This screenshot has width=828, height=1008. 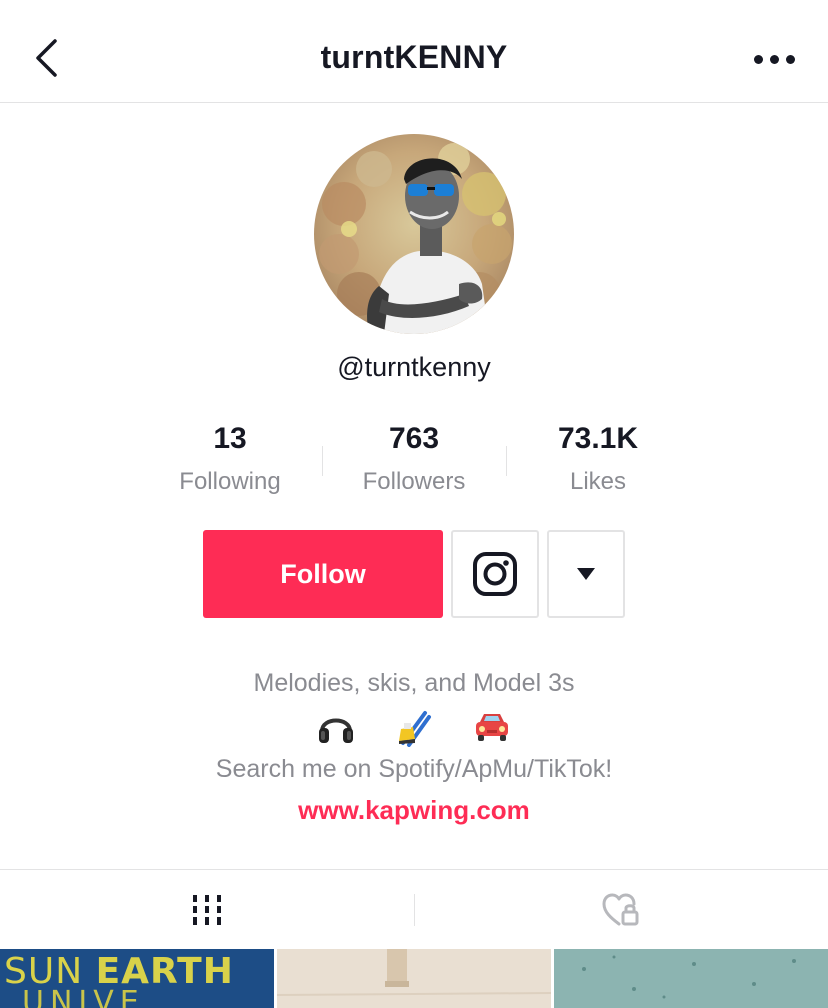 What do you see at coordinates (323, 574) in the screenshot?
I see `follow-button: Follow` at bounding box center [323, 574].